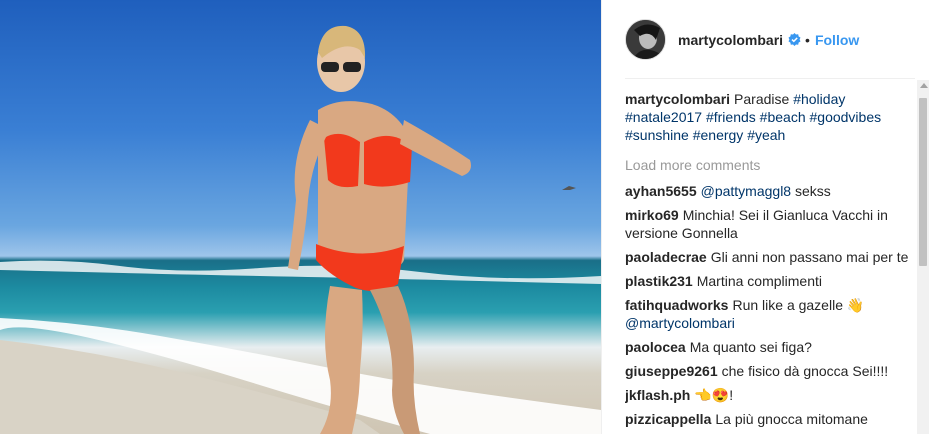 The image size is (937, 434). What do you see at coordinates (809, 257) in the screenshot?
I see `comment-text: Gli anni non passano mai per te` at bounding box center [809, 257].